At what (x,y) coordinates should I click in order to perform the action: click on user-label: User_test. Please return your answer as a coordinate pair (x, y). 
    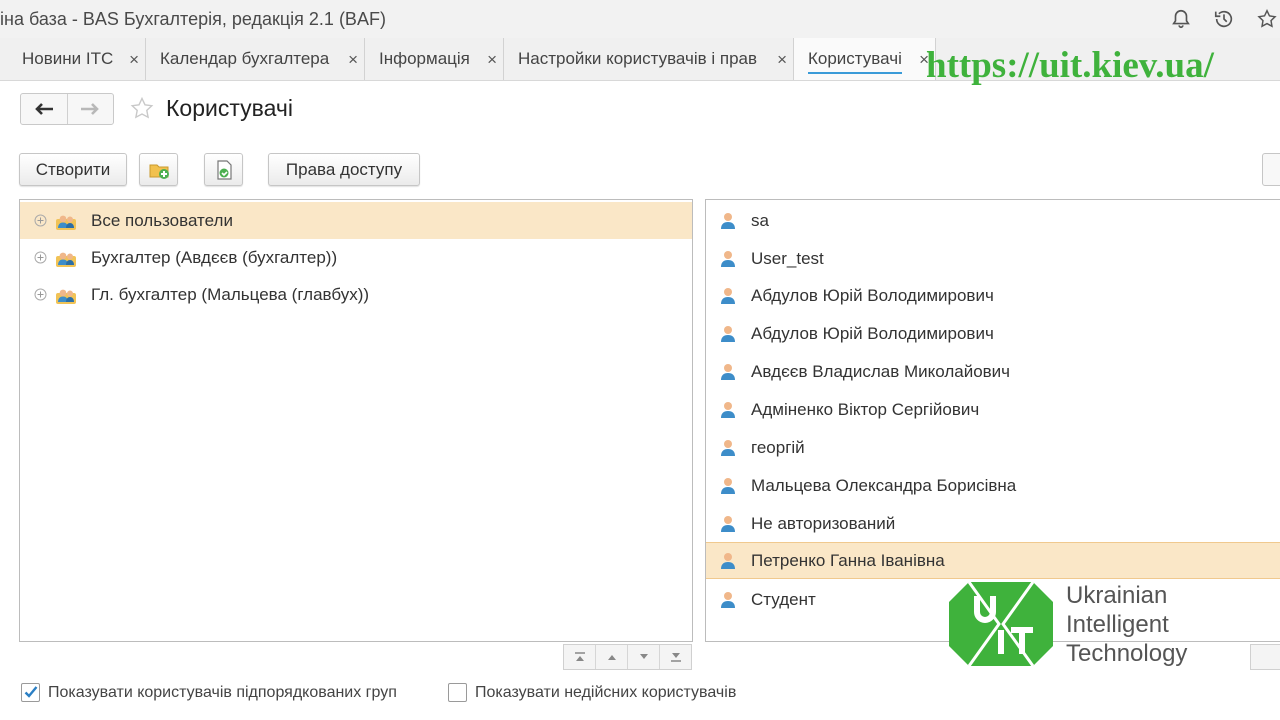
    Looking at the image, I should click on (787, 258).